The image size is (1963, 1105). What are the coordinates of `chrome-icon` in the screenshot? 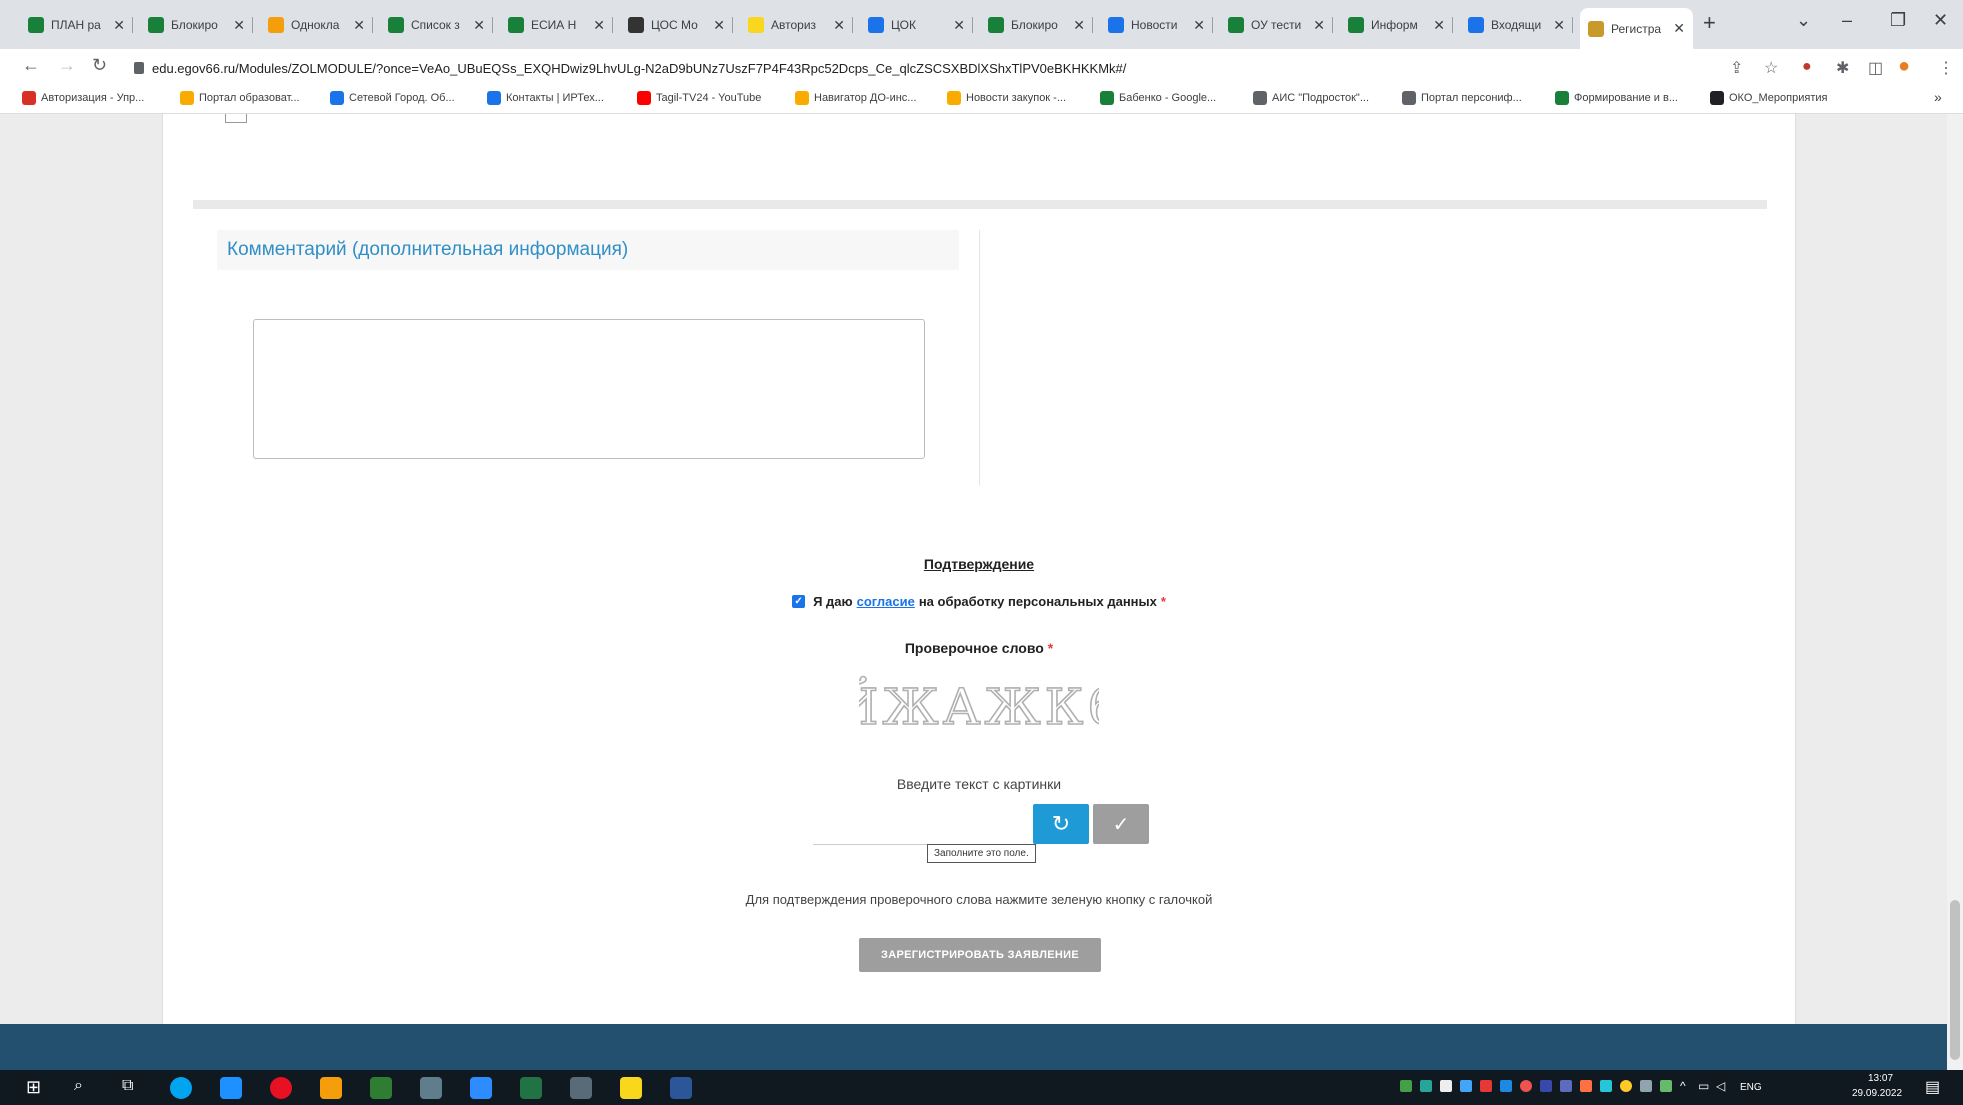 It's located at (581, 1088).